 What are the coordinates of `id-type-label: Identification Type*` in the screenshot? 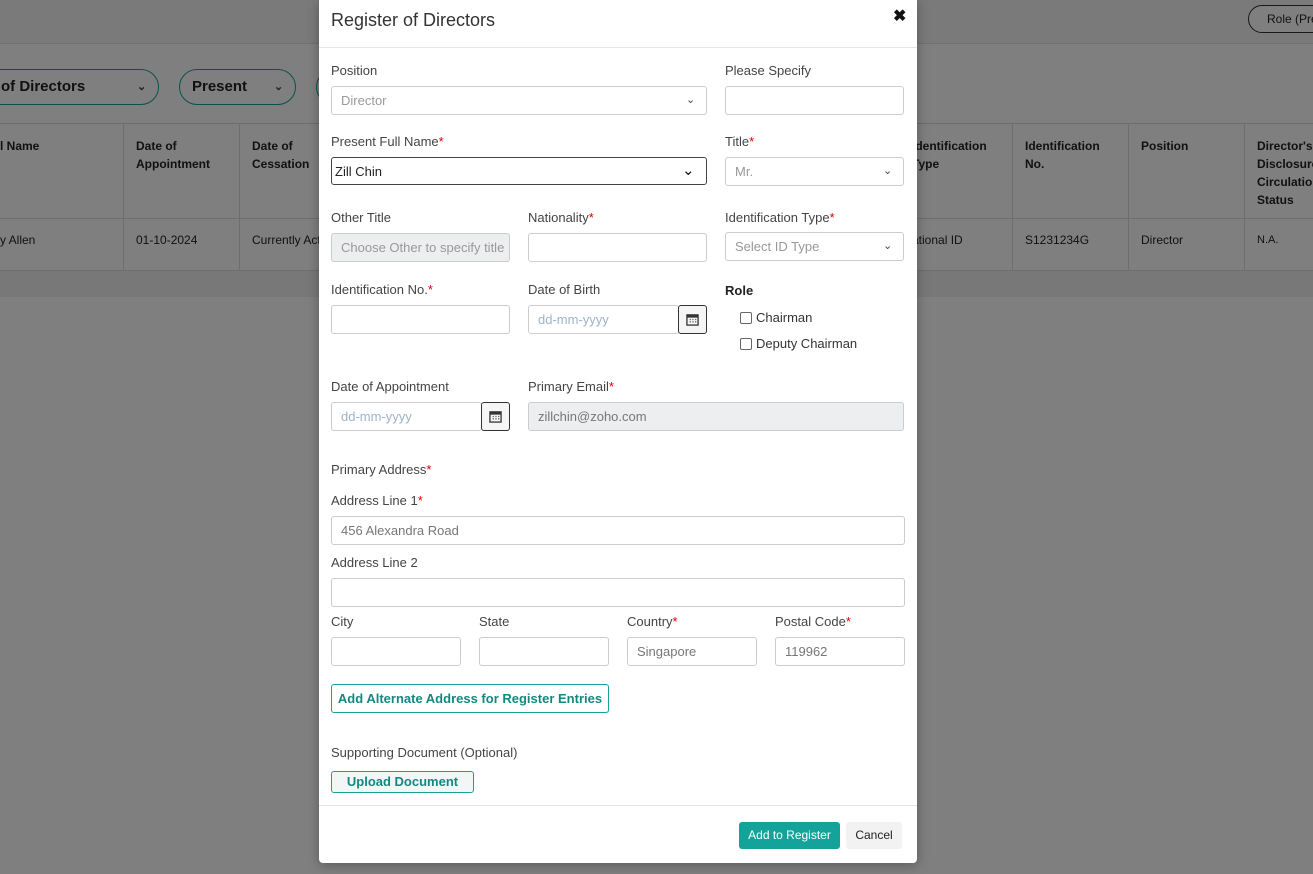 It's located at (780, 217).